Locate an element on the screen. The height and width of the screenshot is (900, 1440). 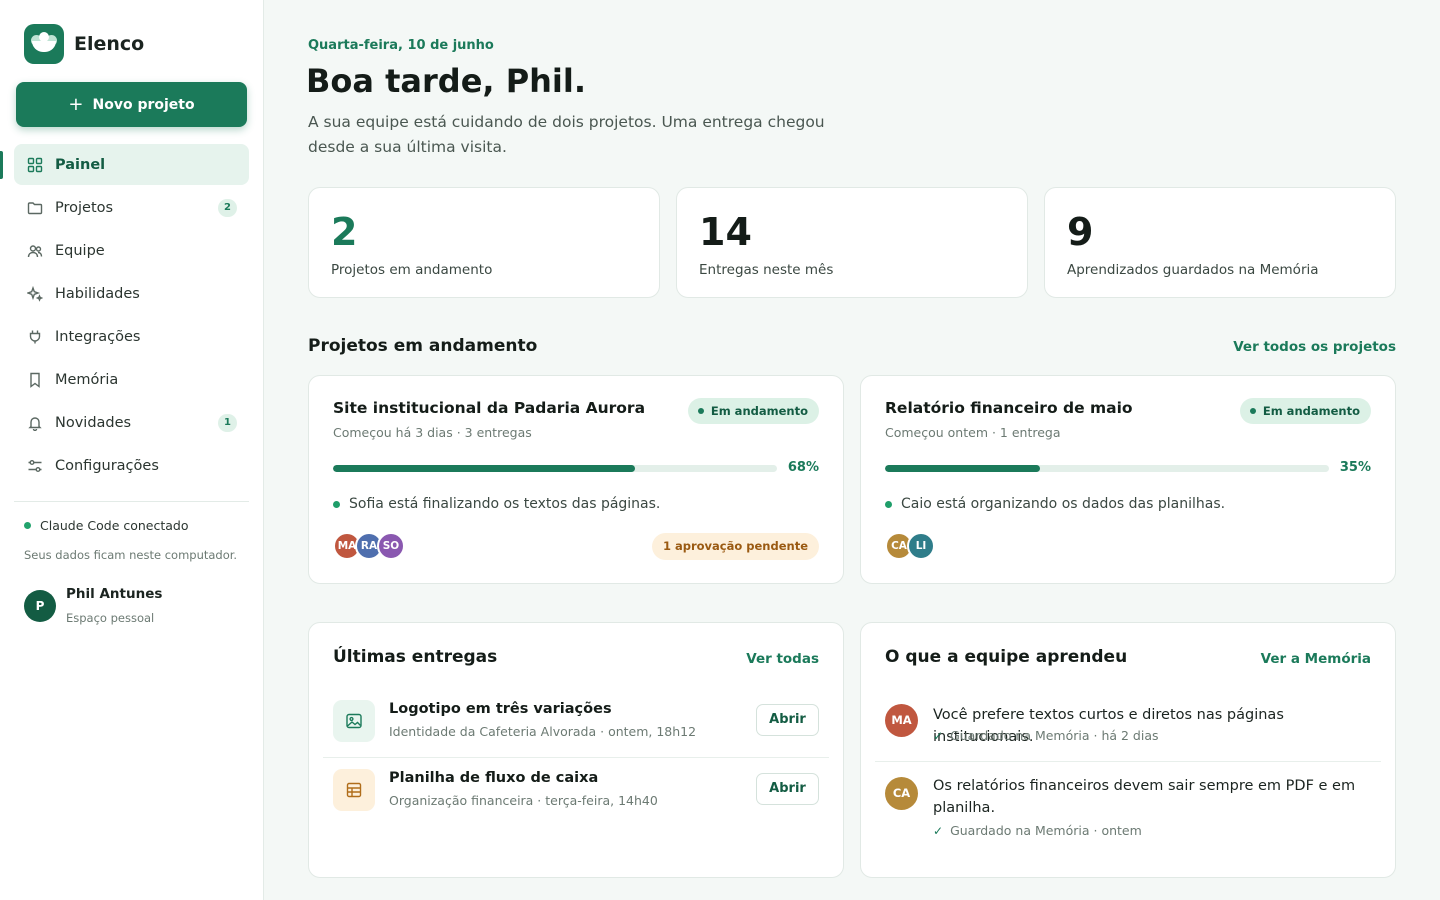
folder-icon is located at coordinates (35, 208).